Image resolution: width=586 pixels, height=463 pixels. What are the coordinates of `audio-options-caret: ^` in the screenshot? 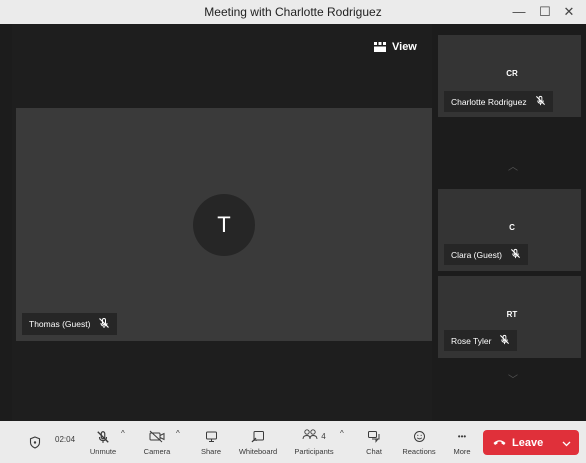 It's located at (123, 433).